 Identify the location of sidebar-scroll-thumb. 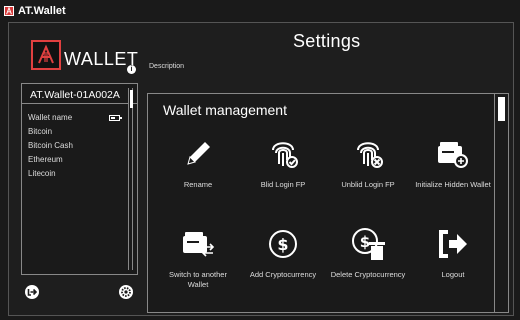
(131, 99).